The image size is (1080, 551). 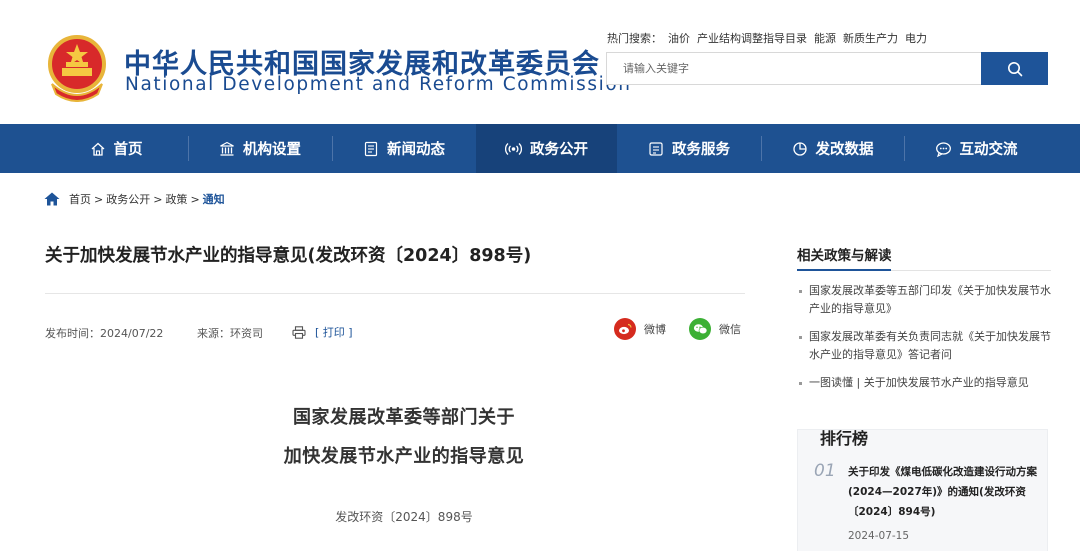 I want to click on printer-icon, so click(x=299, y=332).